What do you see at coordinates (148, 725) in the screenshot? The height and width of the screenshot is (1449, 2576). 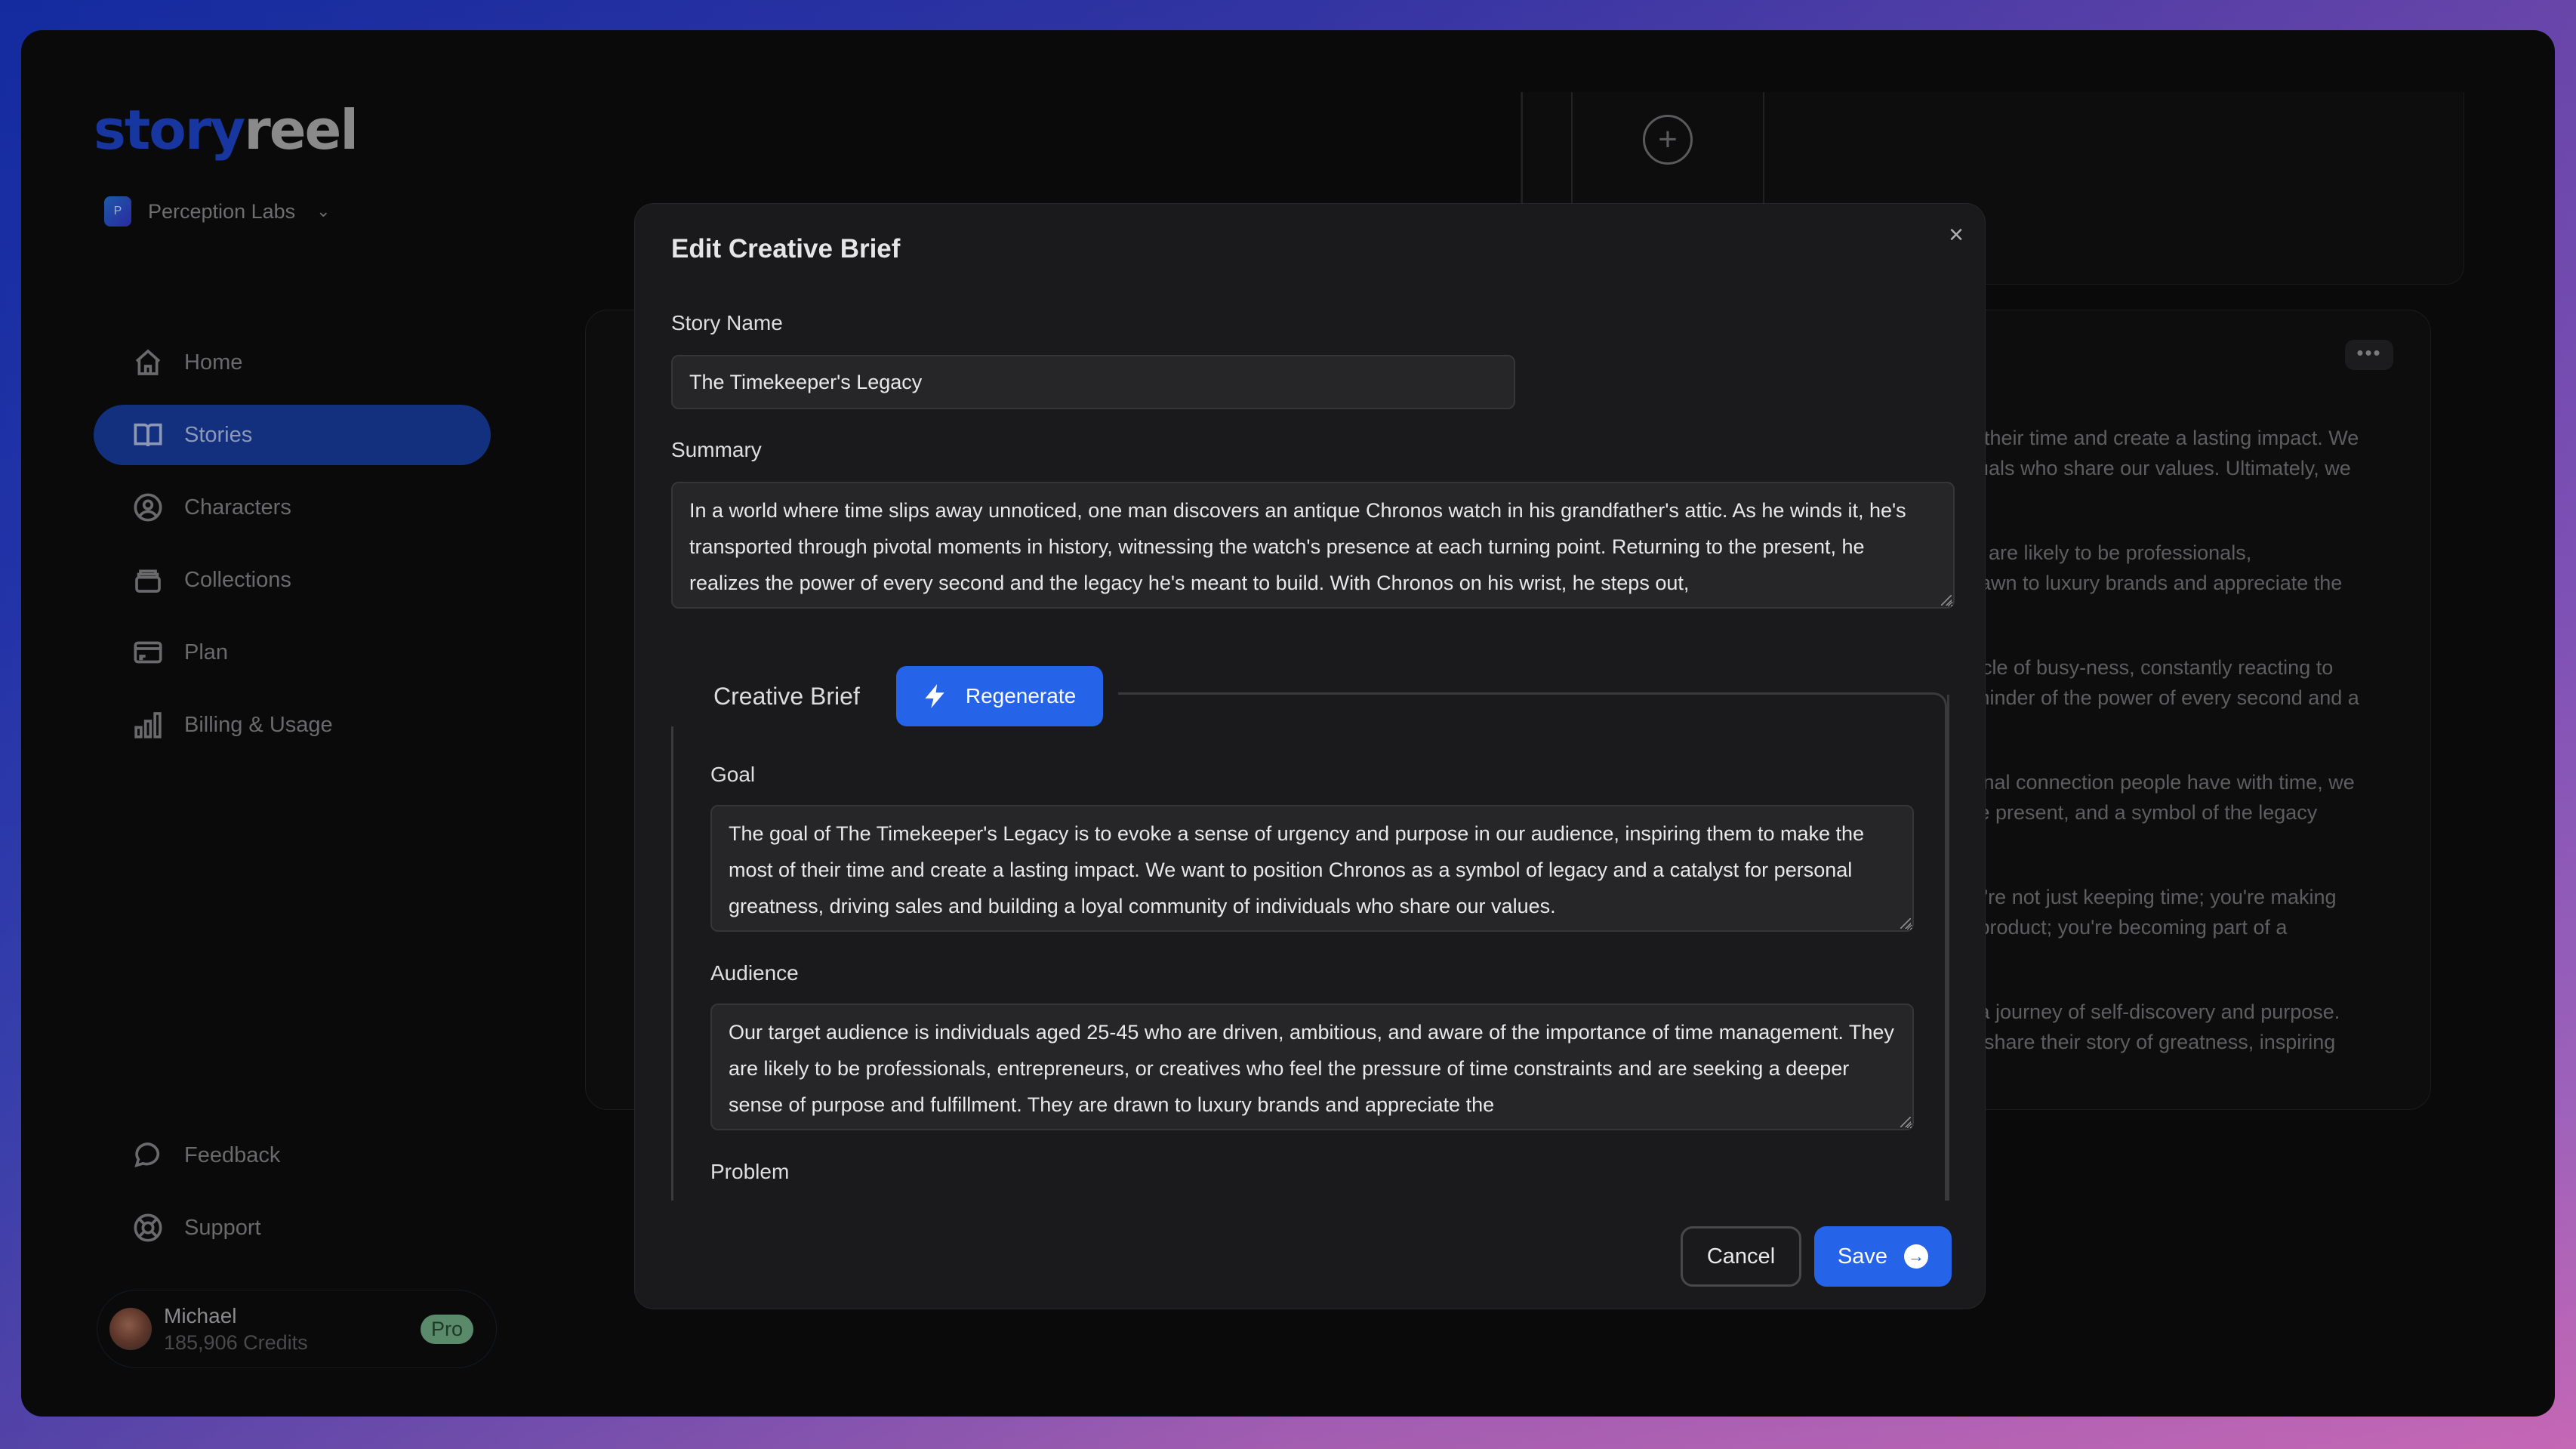 I see `bar-chart-icon` at bounding box center [148, 725].